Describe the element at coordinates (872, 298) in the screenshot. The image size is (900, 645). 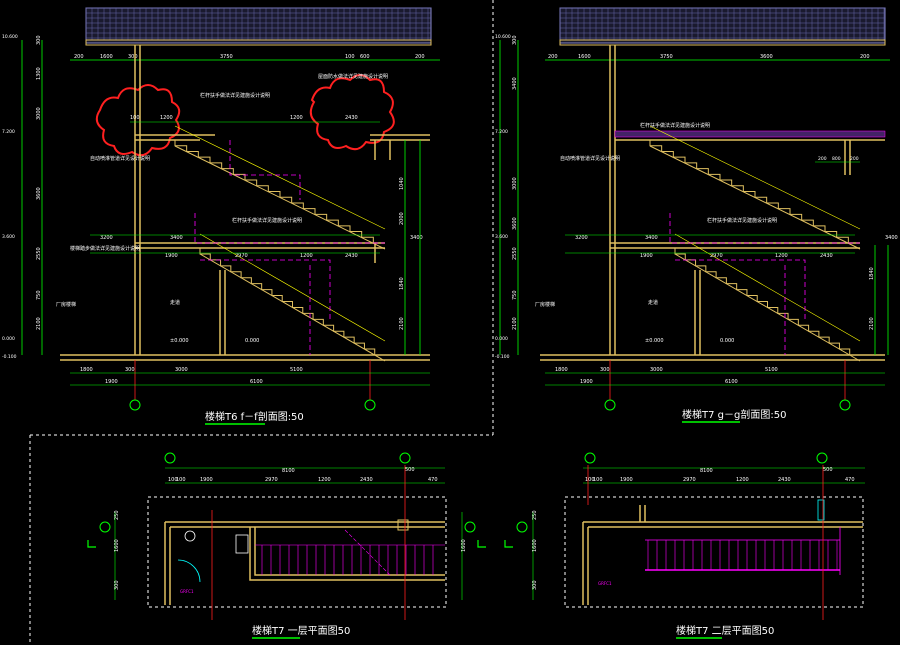
I see `right-dimensions: 1840 2100` at that location.